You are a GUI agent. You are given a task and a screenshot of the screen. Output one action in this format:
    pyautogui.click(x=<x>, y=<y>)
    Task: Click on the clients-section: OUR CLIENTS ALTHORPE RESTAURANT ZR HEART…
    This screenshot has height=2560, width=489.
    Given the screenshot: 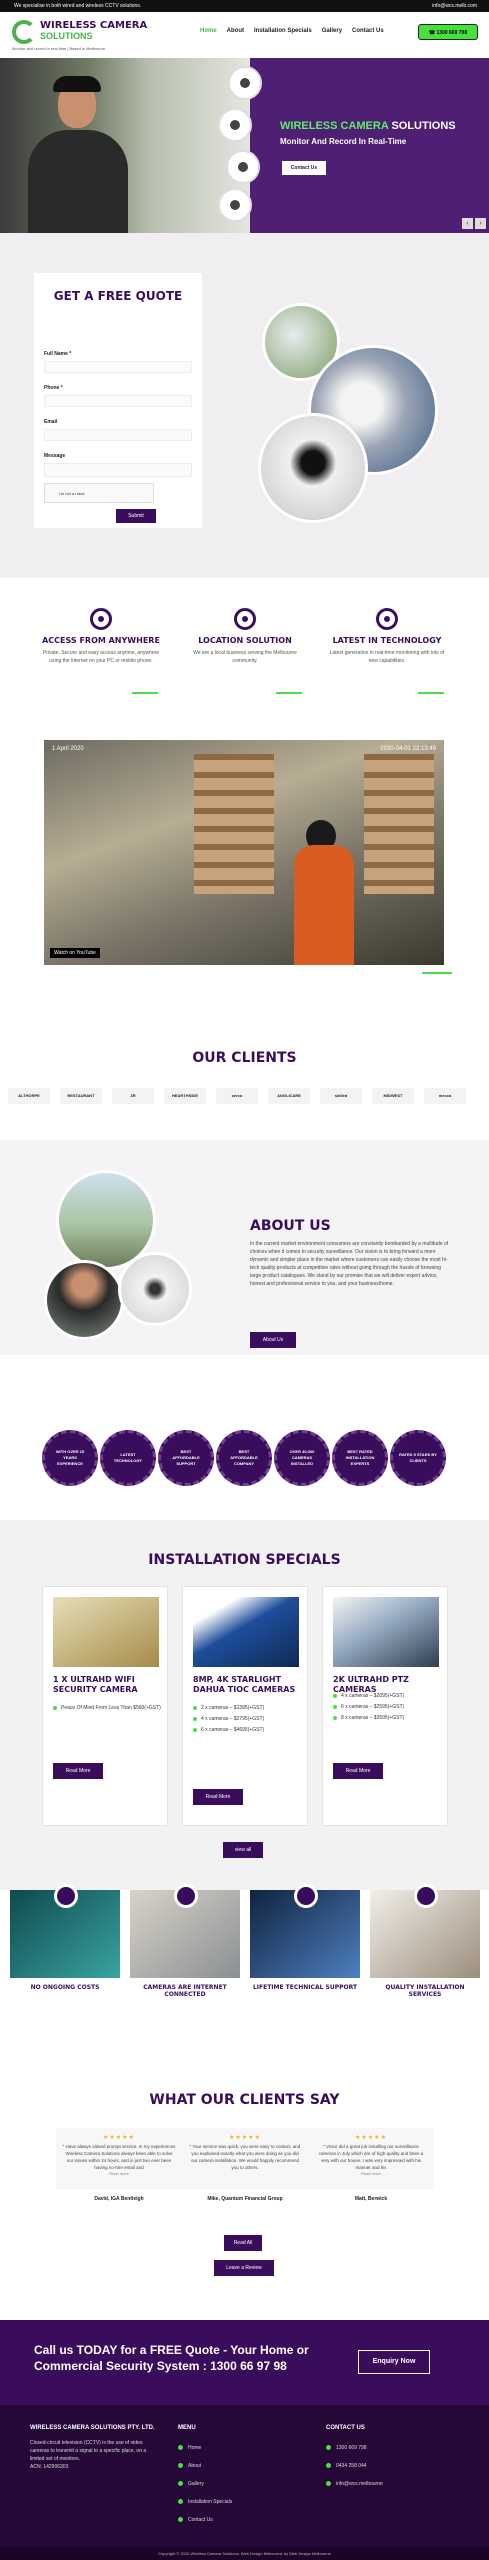 What is the action you would take?
    pyautogui.click(x=244, y=1070)
    